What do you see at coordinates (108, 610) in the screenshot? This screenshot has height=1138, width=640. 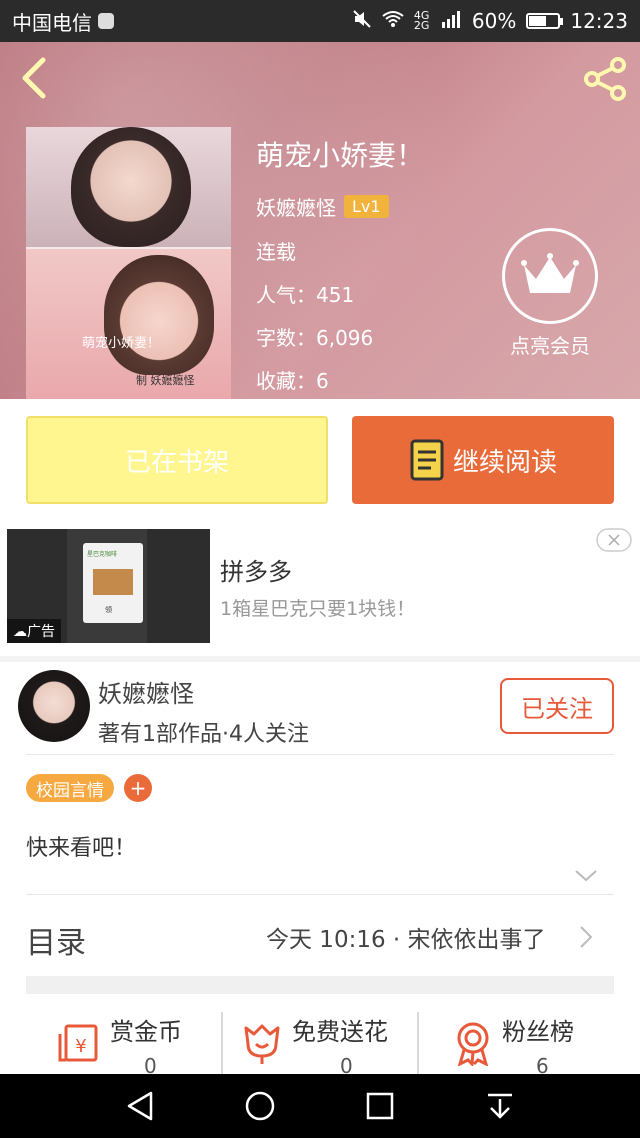 I see `ad-card-caption: 领` at bounding box center [108, 610].